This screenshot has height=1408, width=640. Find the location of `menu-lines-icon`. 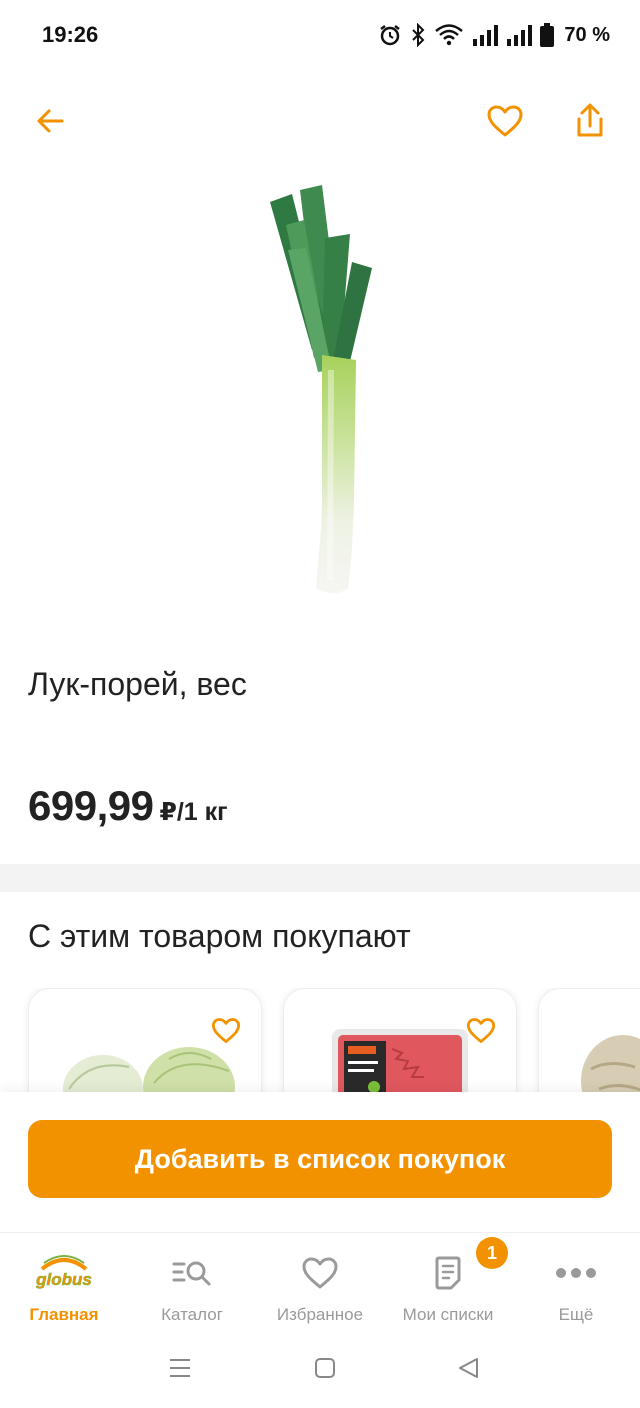

menu-lines-icon is located at coordinates (180, 1368).